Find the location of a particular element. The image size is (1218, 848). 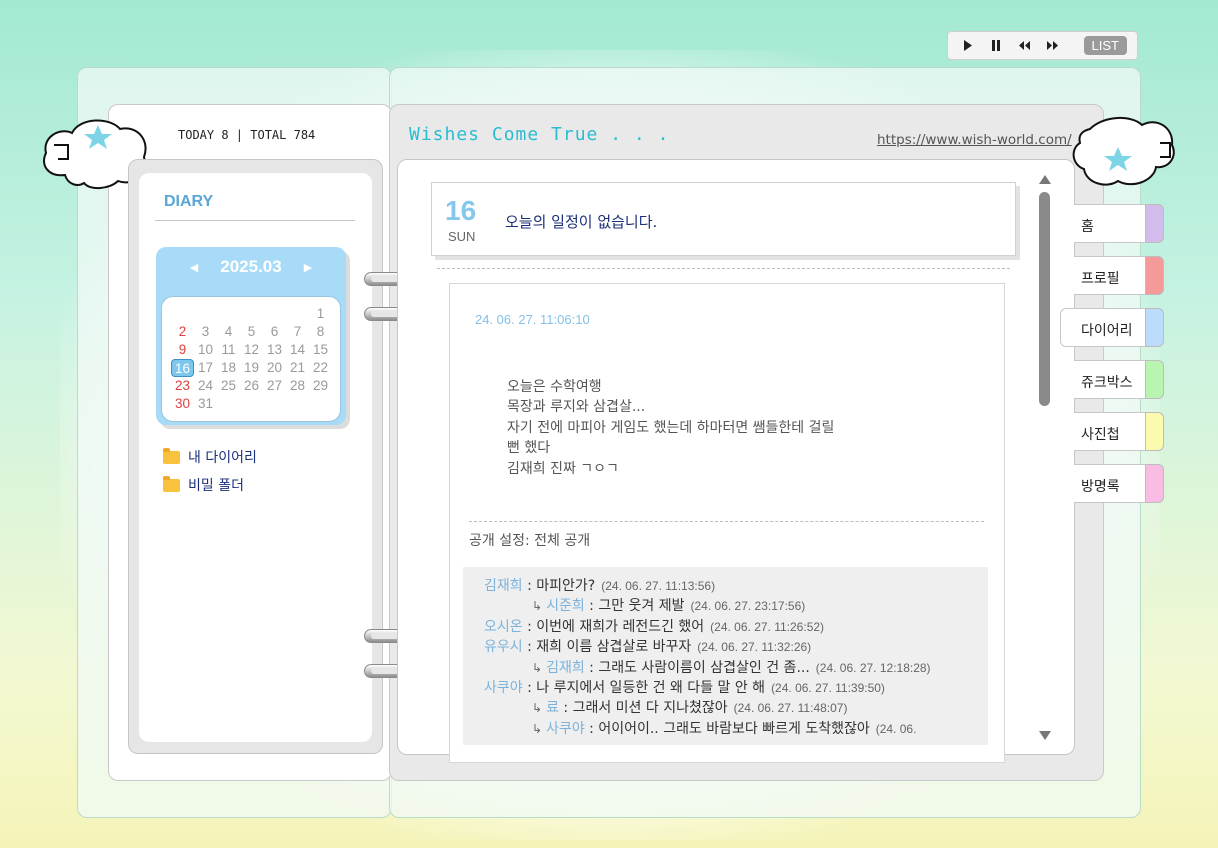

calendar-day: 19 is located at coordinates (251, 368).